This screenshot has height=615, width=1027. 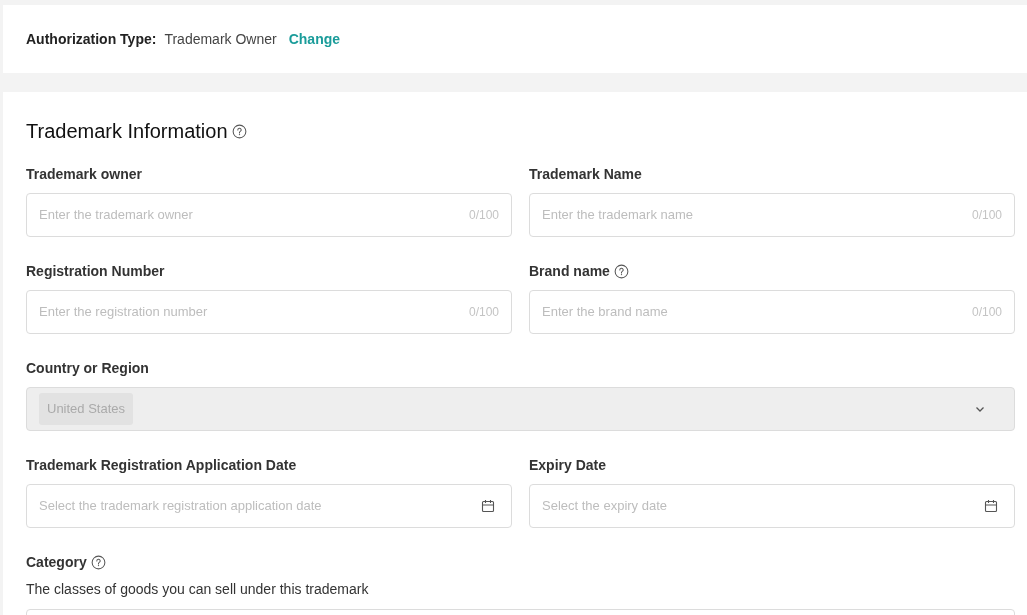 I want to click on input-field: Enter the brand name 0/100, so click(x=772, y=312).